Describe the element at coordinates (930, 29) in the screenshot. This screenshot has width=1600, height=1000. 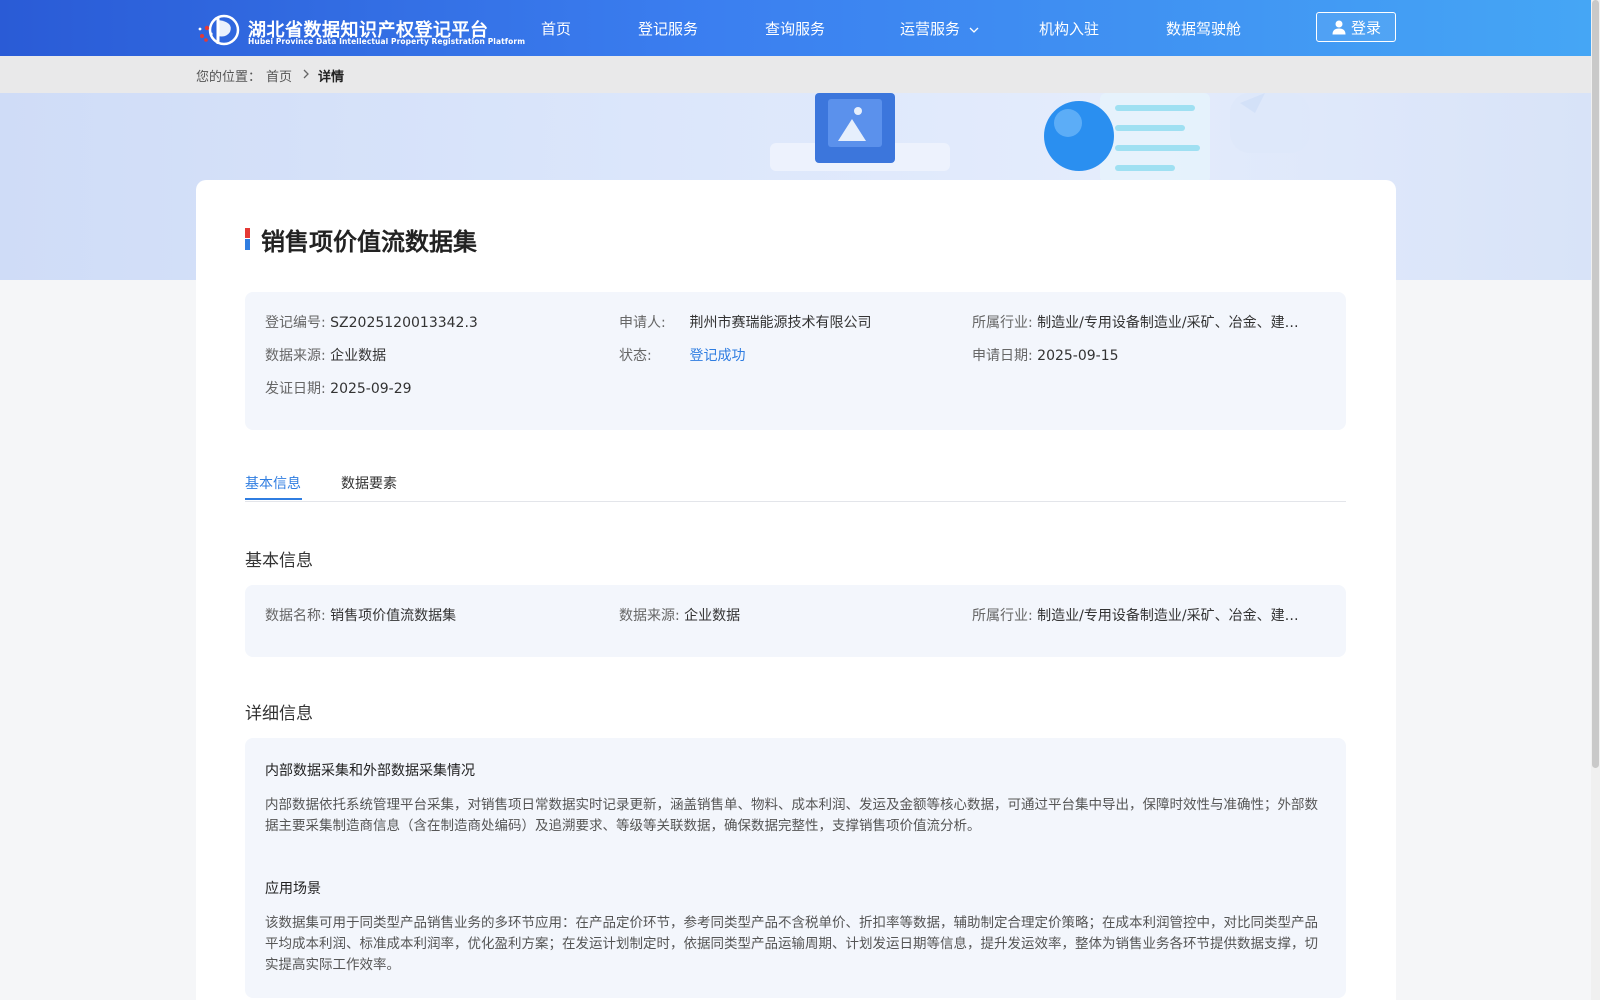
I see `nav-operation-service-label: 运营服务` at that location.